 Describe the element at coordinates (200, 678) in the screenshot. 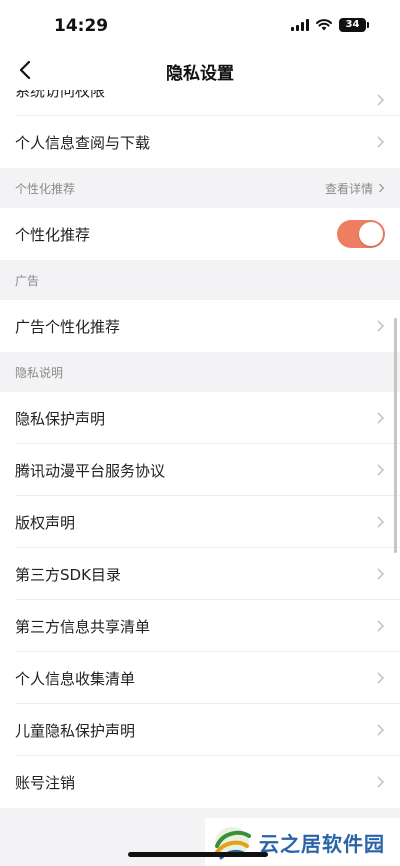

I see `list-item-privacy-5: 个人信息收集清单` at that location.